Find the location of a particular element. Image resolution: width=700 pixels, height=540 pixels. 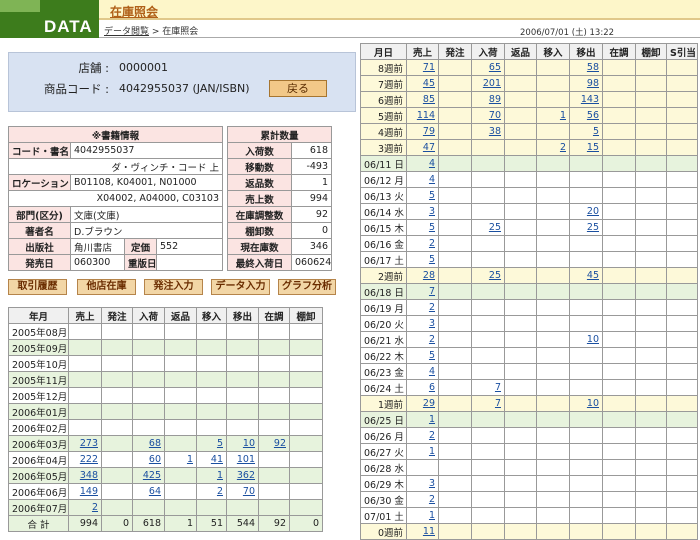

location-line1: B01108, K04001, N01000 is located at coordinates (146, 182).